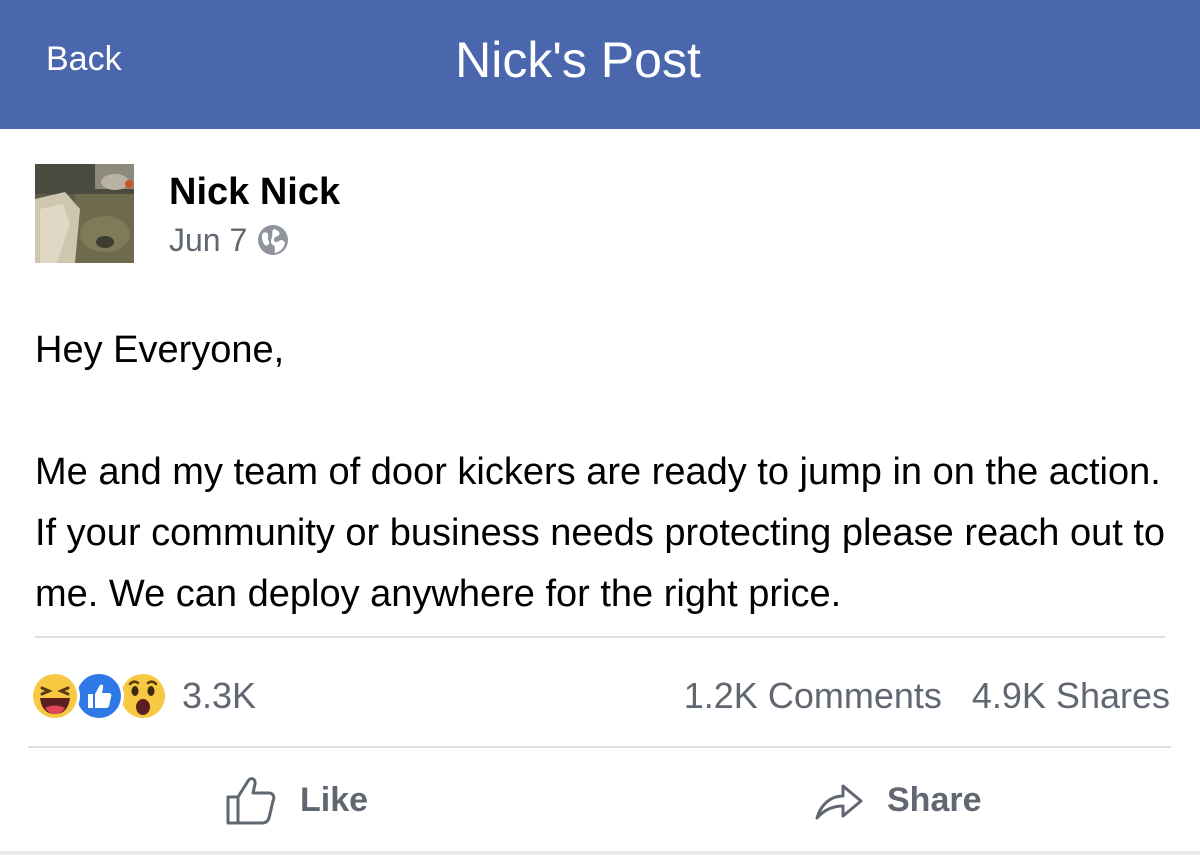 The width and height of the screenshot is (1200, 855). I want to click on haha-icon, so click(55, 696).